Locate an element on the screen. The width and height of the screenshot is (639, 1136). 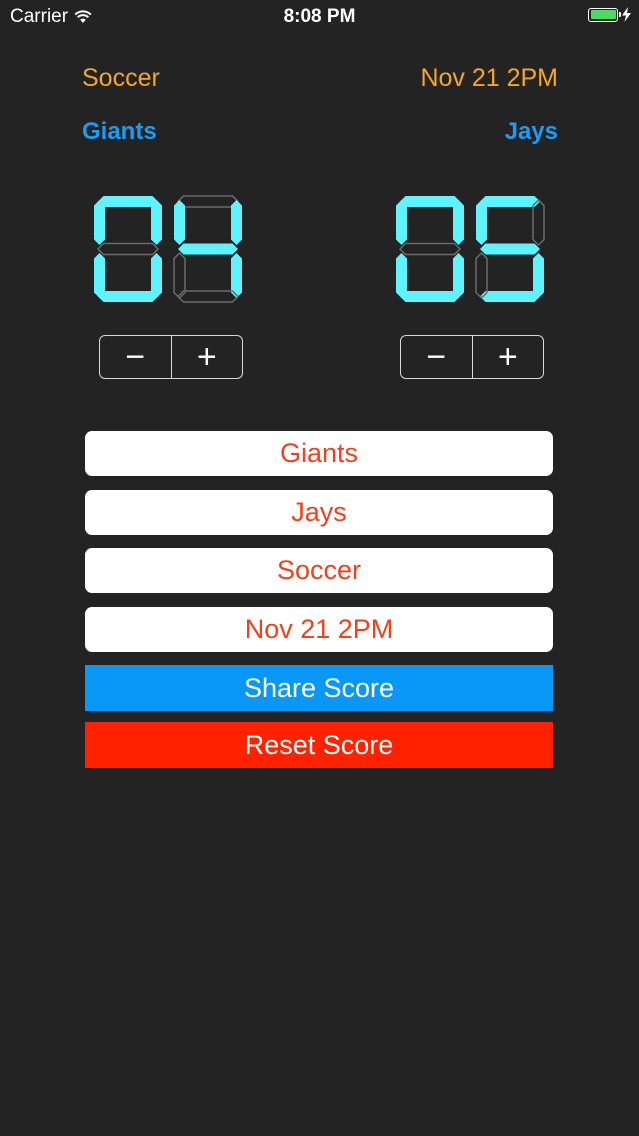
home-score-digit-2-segment-b is located at coordinates (236, 222).